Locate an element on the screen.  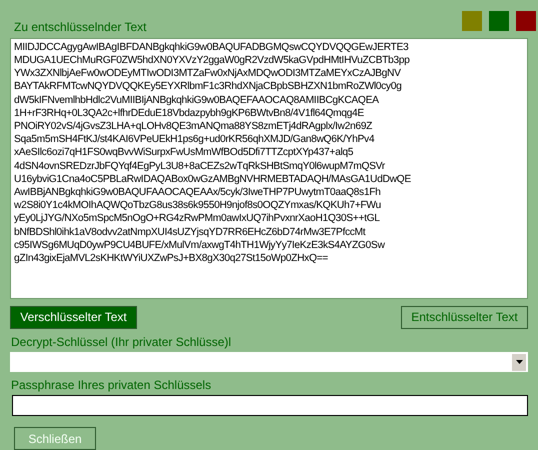
text-line: c95IWSg6MUqD0ywP9CU4BUFE/xMulVm/axwgT4hTH1WjyYy7IeKzE3kS4AYZG0Sw is located at coordinates (200, 245).